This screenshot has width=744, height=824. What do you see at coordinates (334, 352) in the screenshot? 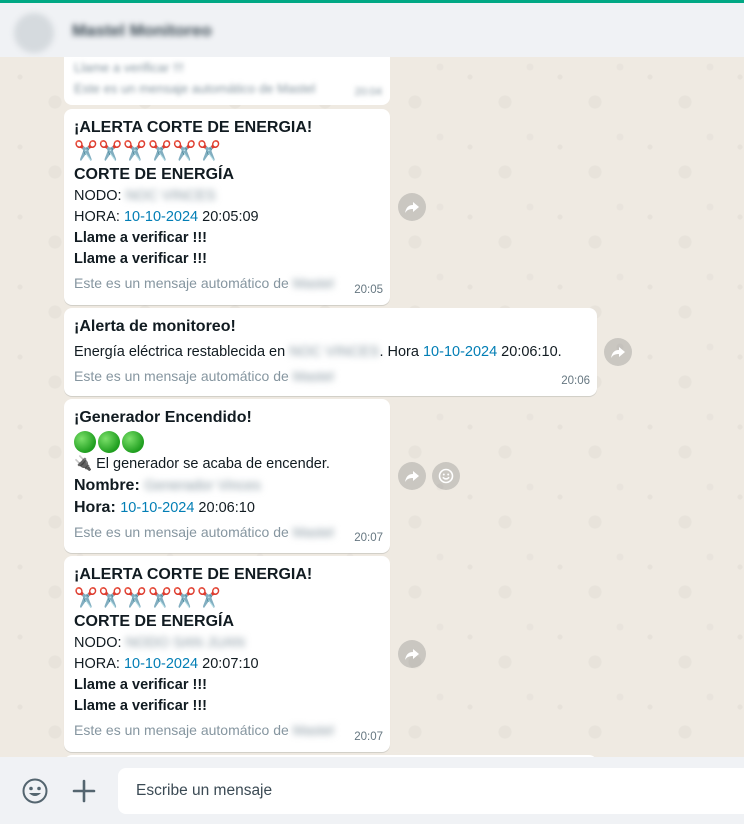
I see `body-node: NOC VINCES` at bounding box center [334, 352].